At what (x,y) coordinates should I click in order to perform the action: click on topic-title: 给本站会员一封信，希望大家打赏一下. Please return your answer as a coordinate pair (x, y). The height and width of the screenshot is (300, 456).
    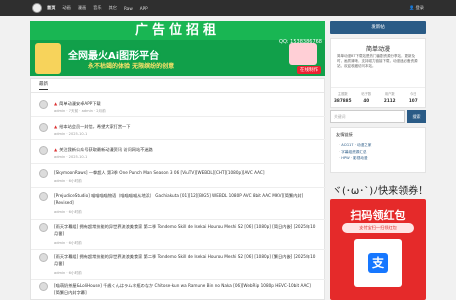
    Looking at the image, I should click on (94, 126).